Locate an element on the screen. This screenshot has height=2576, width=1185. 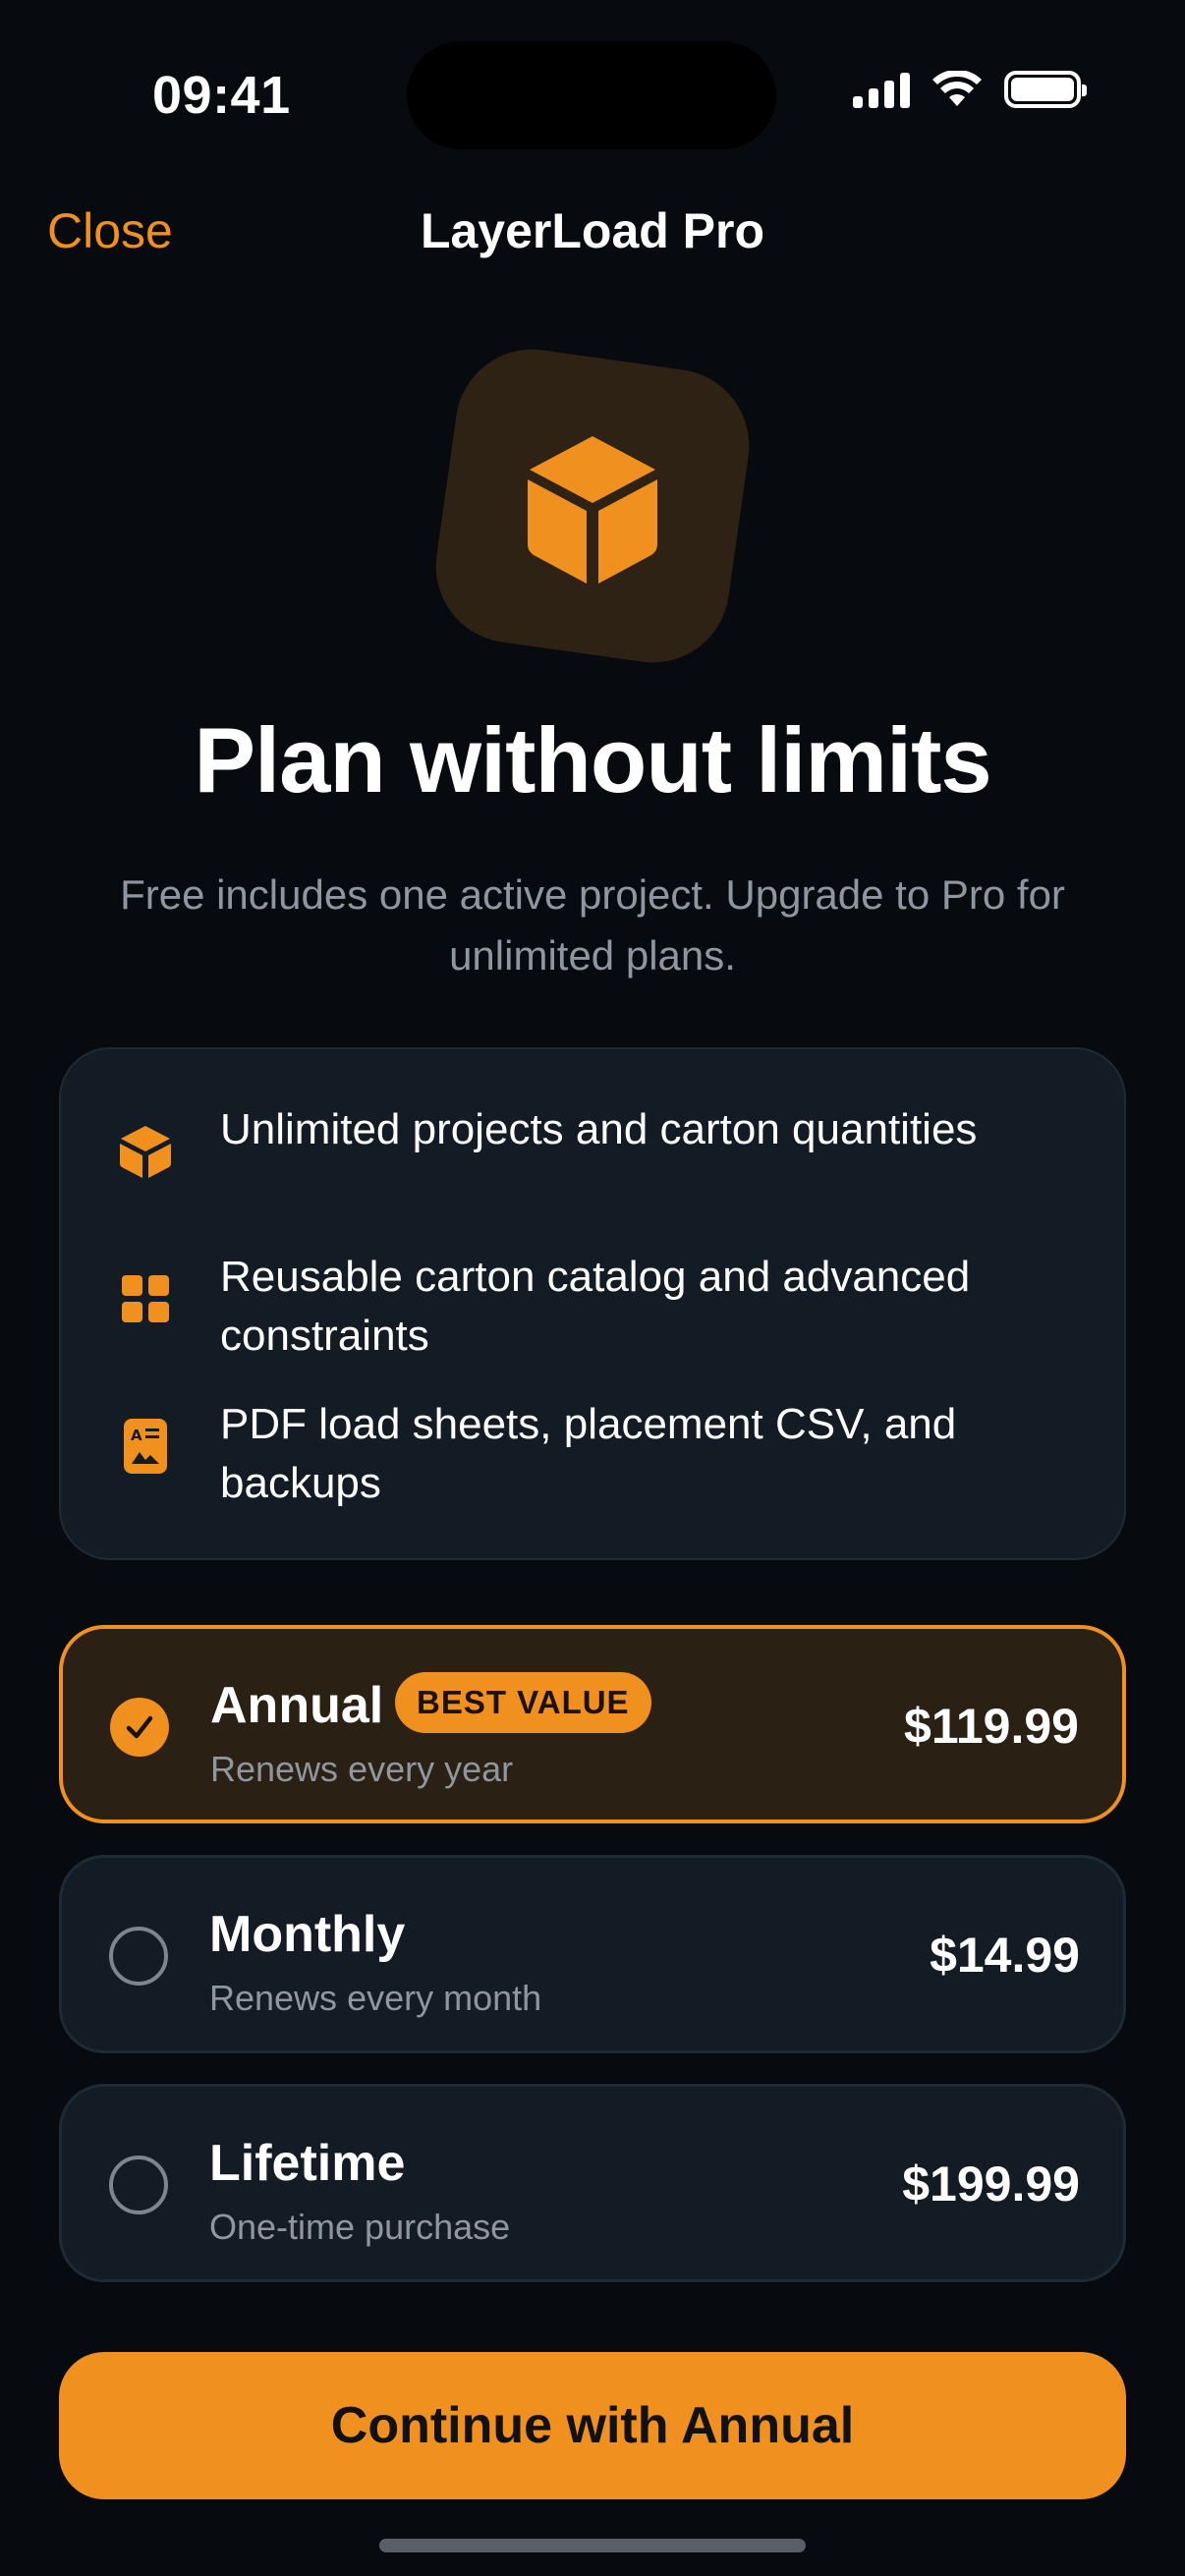
plan-description: One-time purchase is located at coordinates (360, 2227).